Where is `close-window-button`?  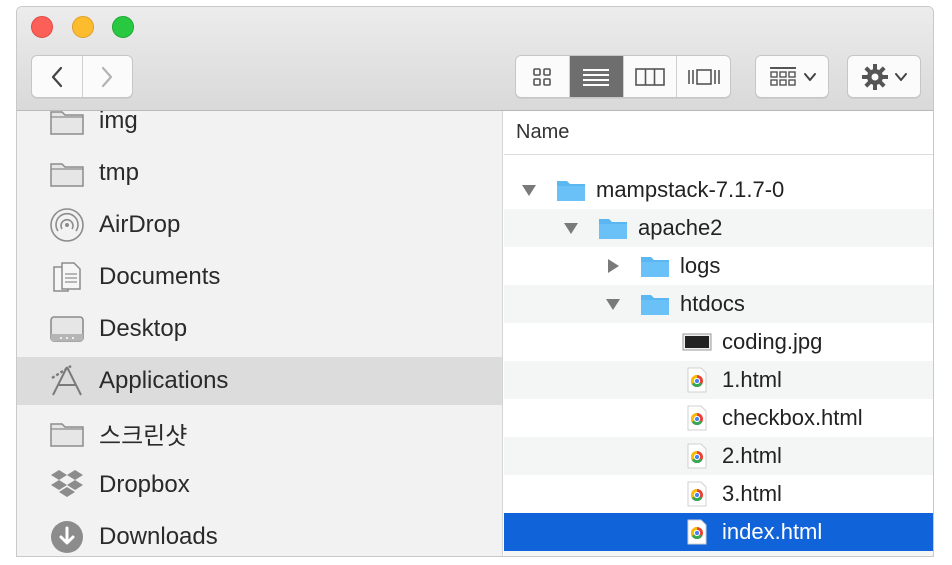 close-window-button is located at coordinates (42, 27).